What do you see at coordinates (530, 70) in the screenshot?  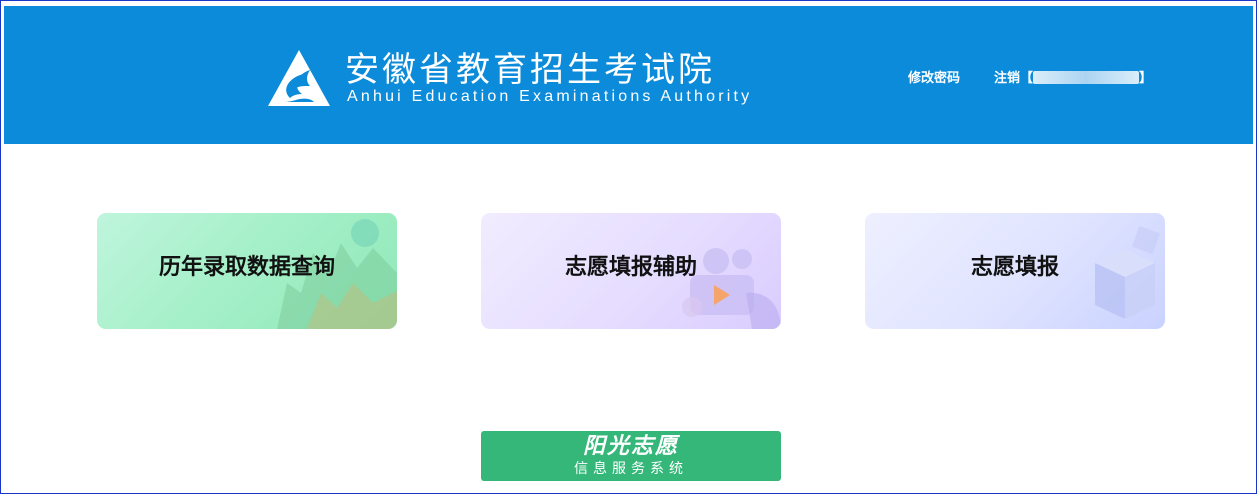 I see `brand-title-cn: 安徽省教育招生考试院` at bounding box center [530, 70].